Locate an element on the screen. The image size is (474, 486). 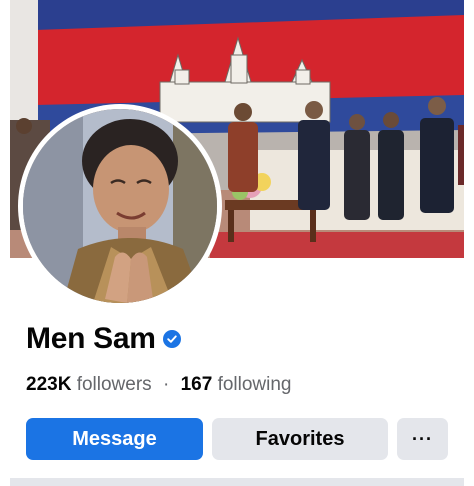
following-label: following is located at coordinates (255, 384).